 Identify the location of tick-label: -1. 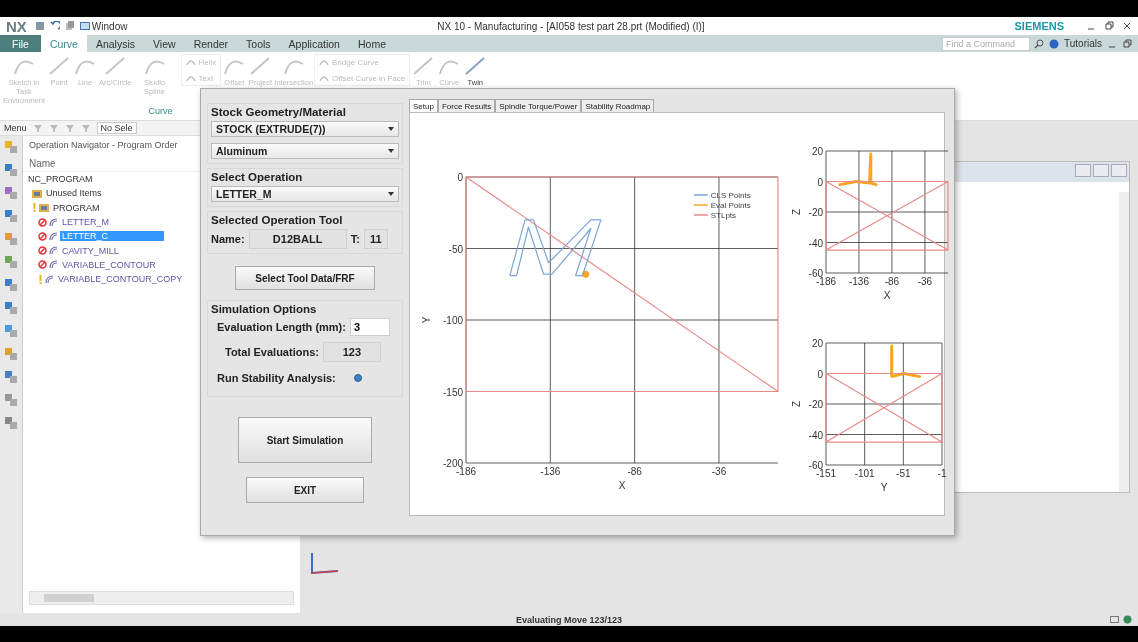
(942, 473).